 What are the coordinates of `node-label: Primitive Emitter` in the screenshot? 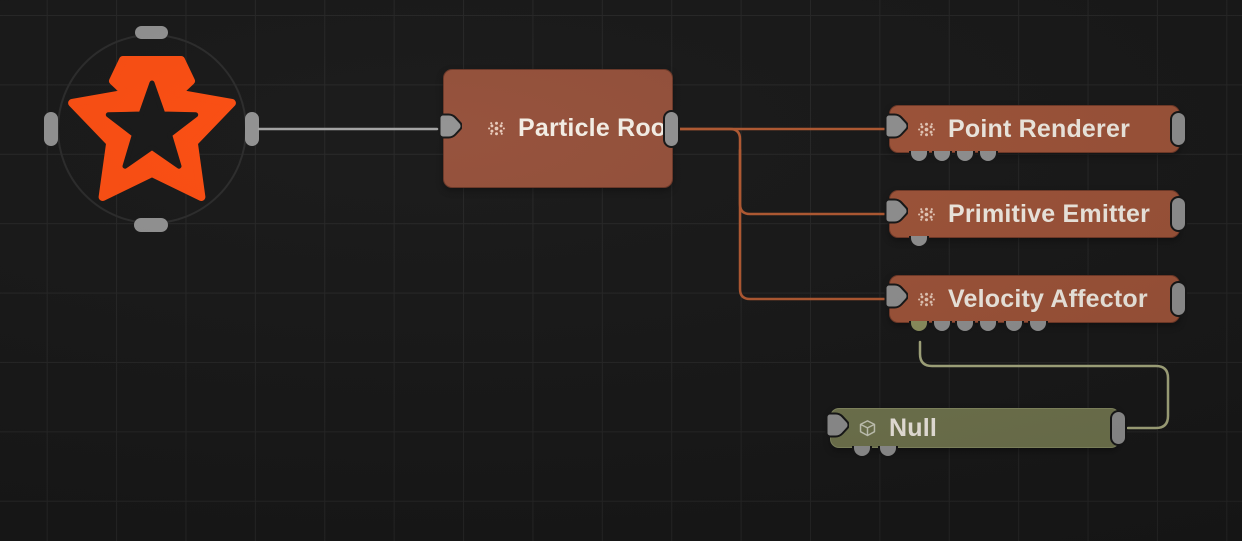 It's located at (1049, 213).